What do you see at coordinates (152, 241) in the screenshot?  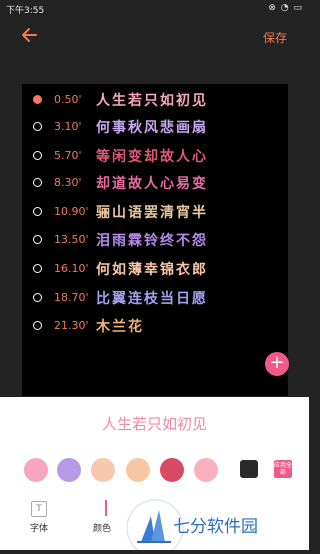 I see `lyric-text: 泪雨霖铃终不怨` at bounding box center [152, 241].